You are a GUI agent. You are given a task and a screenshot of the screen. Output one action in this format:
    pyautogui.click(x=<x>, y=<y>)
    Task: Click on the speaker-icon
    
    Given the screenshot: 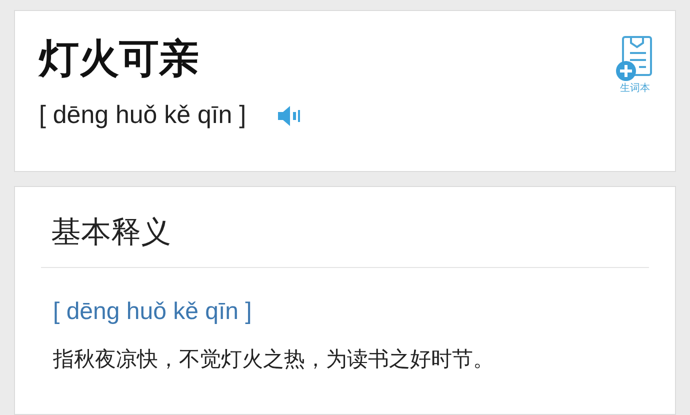 What is the action you would take?
    pyautogui.click(x=289, y=115)
    